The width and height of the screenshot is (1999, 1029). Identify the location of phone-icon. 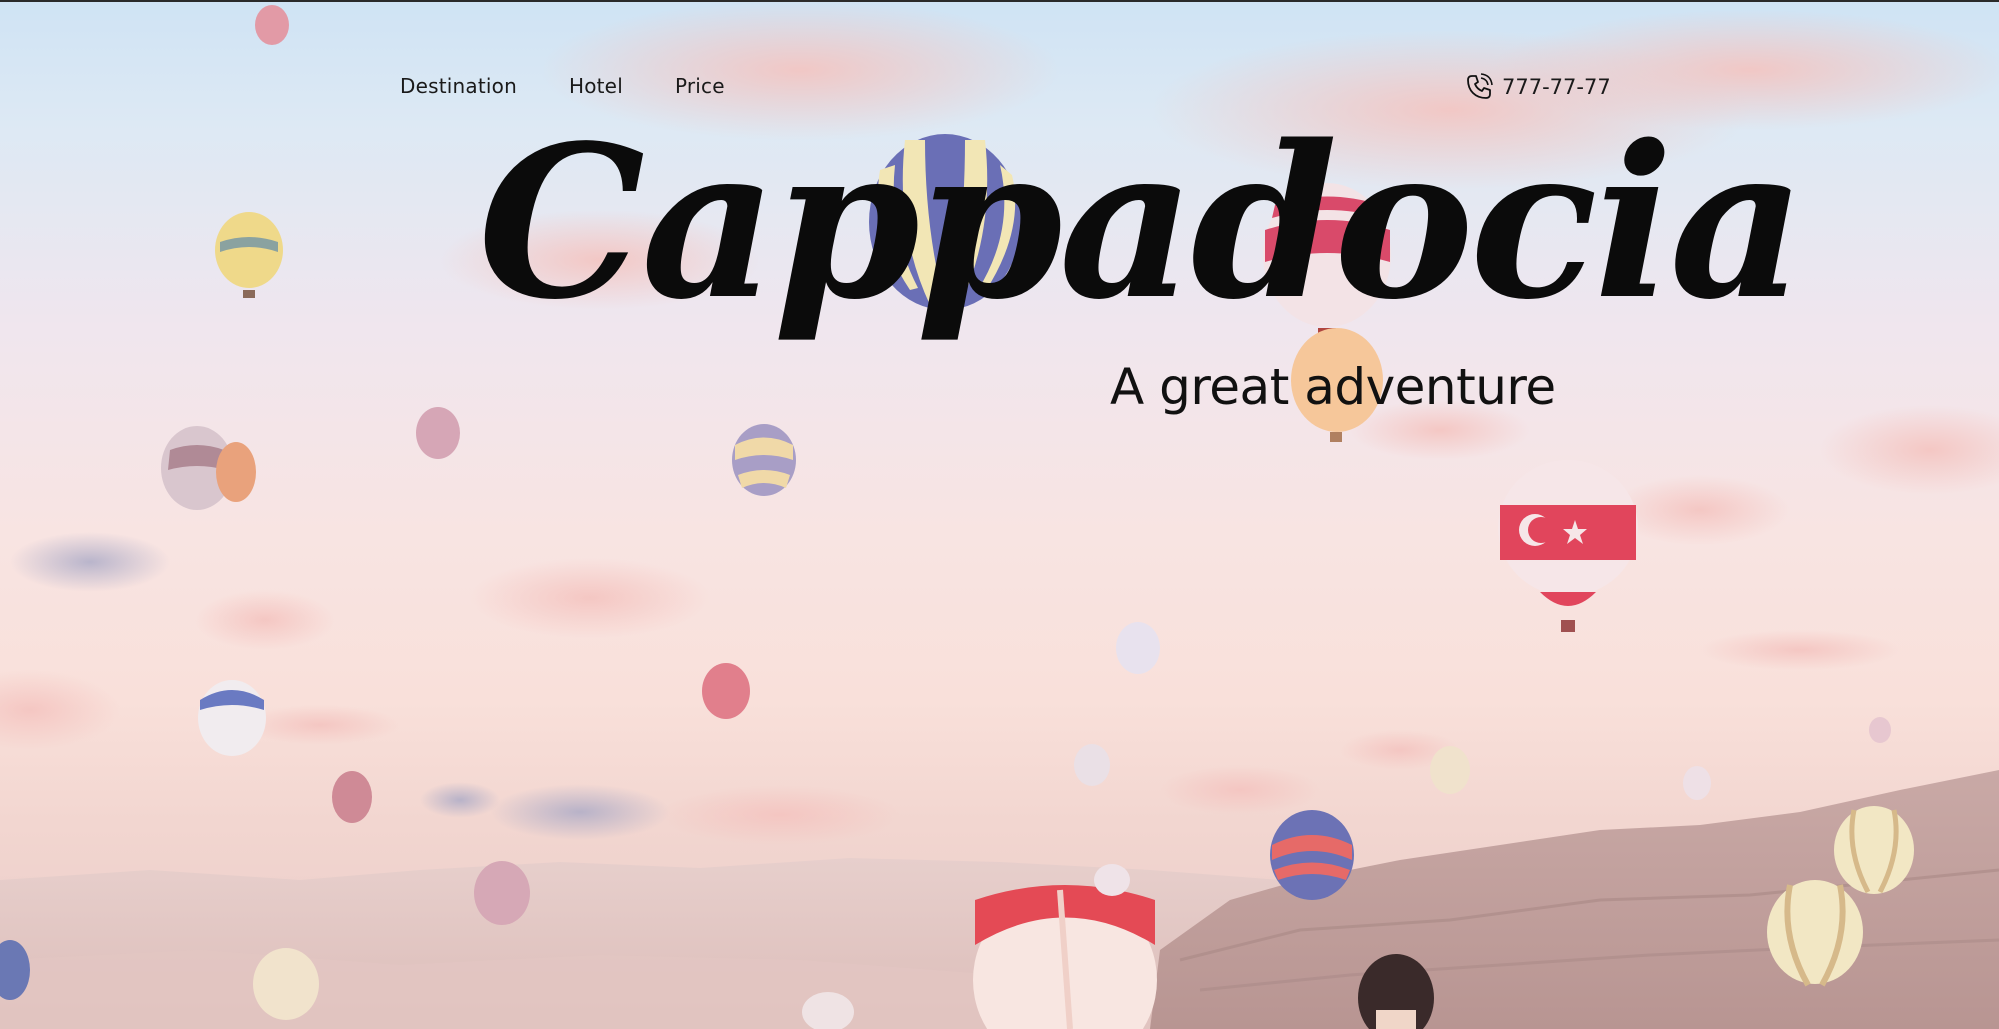
(1479, 87).